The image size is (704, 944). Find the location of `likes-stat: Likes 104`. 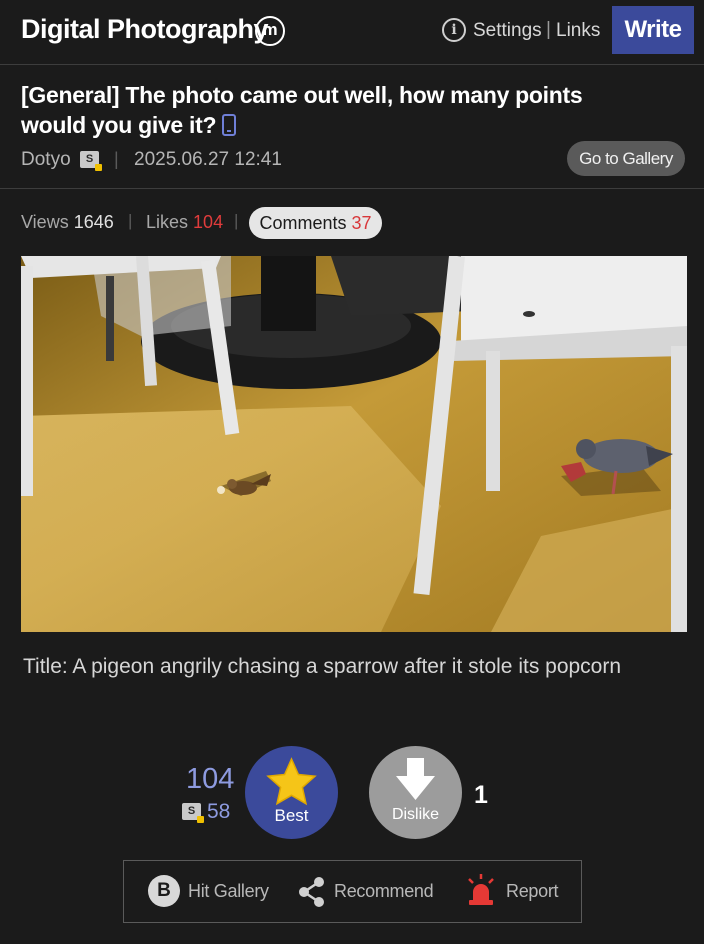

likes-stat: Likes 104 is located at coordinates (184, 222).